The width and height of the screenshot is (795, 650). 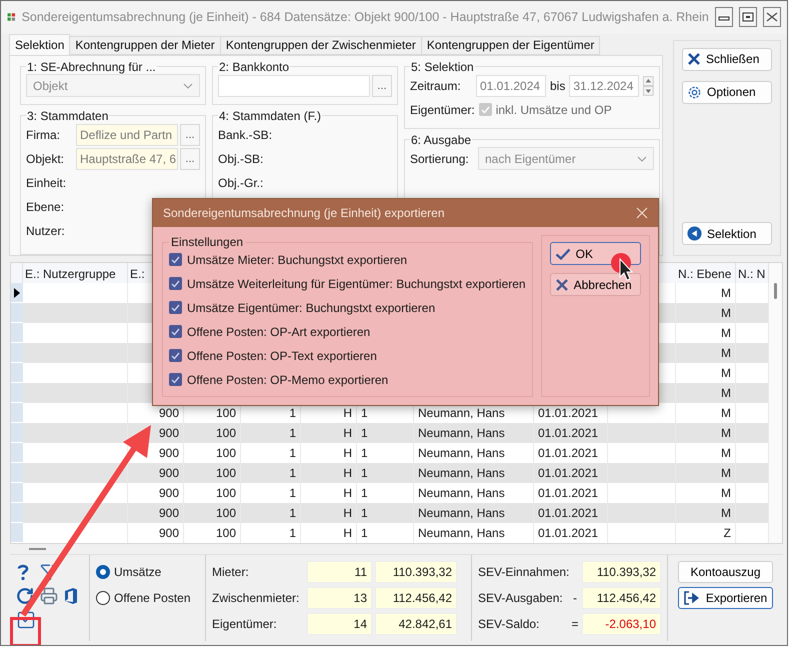 What do you see at coordinates (147, 598) in the screenshot?
I see `radio-option: Offene Posten` at bounding box center [147, 598].